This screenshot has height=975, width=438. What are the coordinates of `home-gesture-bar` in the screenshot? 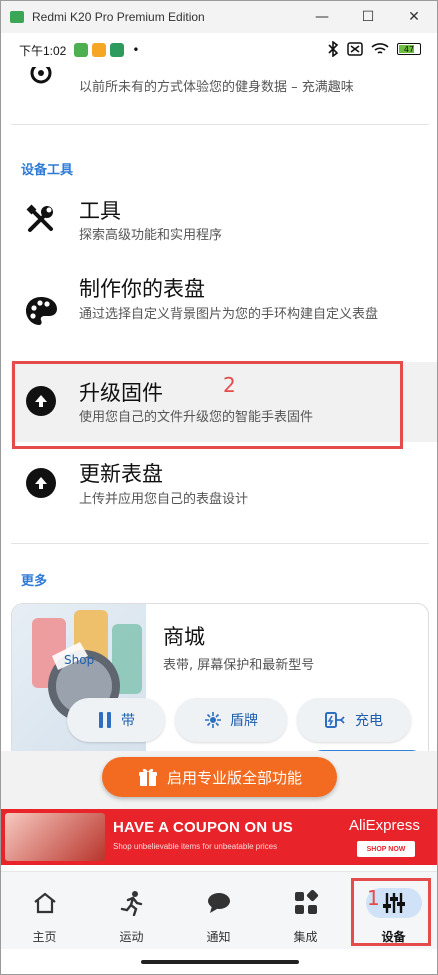 It's located at (220, 962).